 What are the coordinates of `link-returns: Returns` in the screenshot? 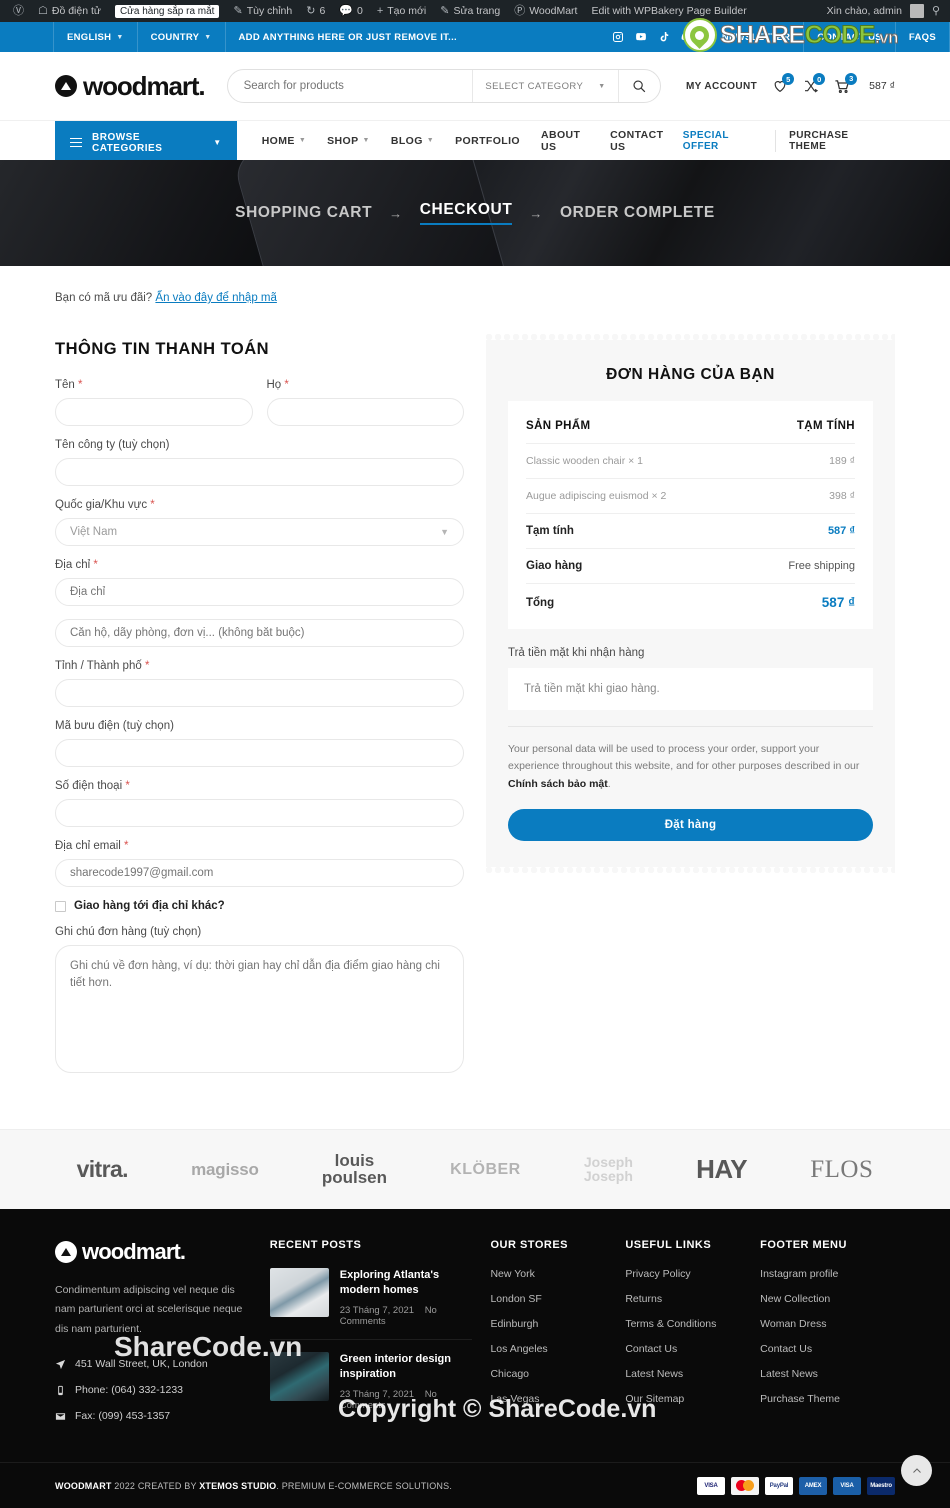 It's located at (692, 1299).